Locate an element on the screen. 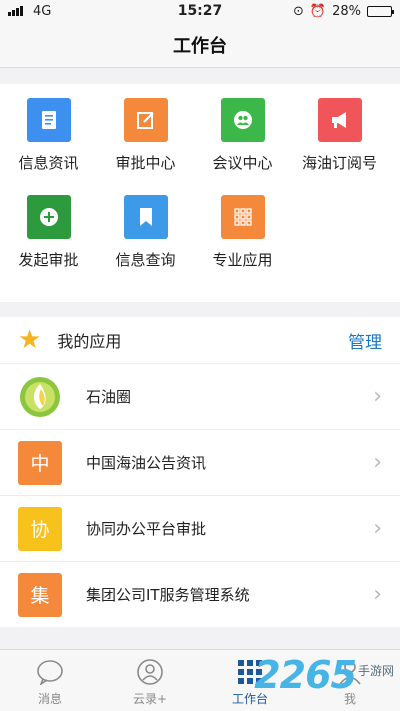 The height and width of the screenshot is (711, 400). tab-contacts: 云录+ is located at coordinates (150, 680).